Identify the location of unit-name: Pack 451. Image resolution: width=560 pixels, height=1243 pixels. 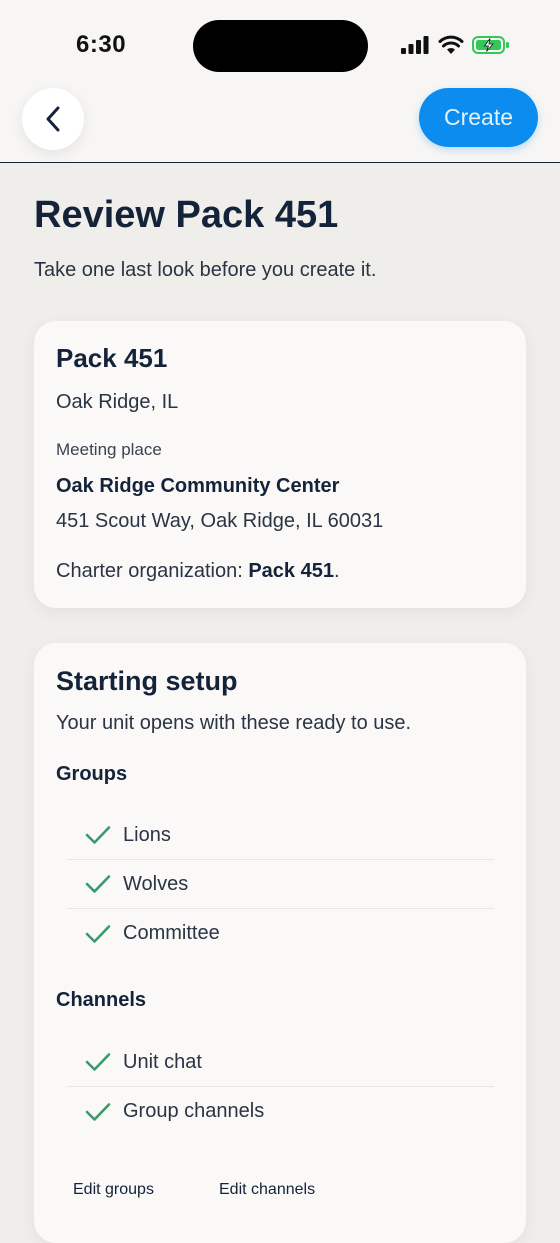
(112, 358).